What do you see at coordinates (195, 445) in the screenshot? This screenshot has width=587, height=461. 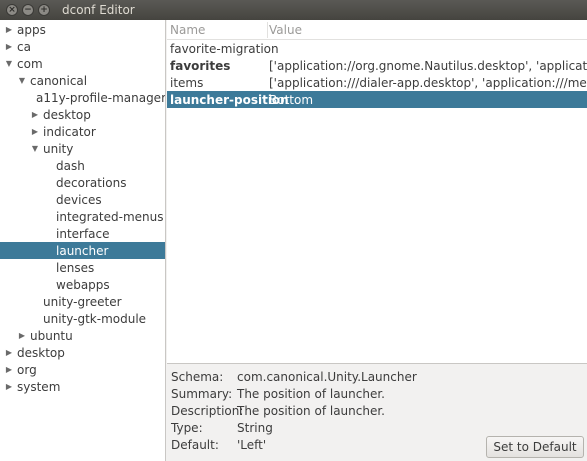 I see `default-label: Default:` at bounding box center [195, 445].